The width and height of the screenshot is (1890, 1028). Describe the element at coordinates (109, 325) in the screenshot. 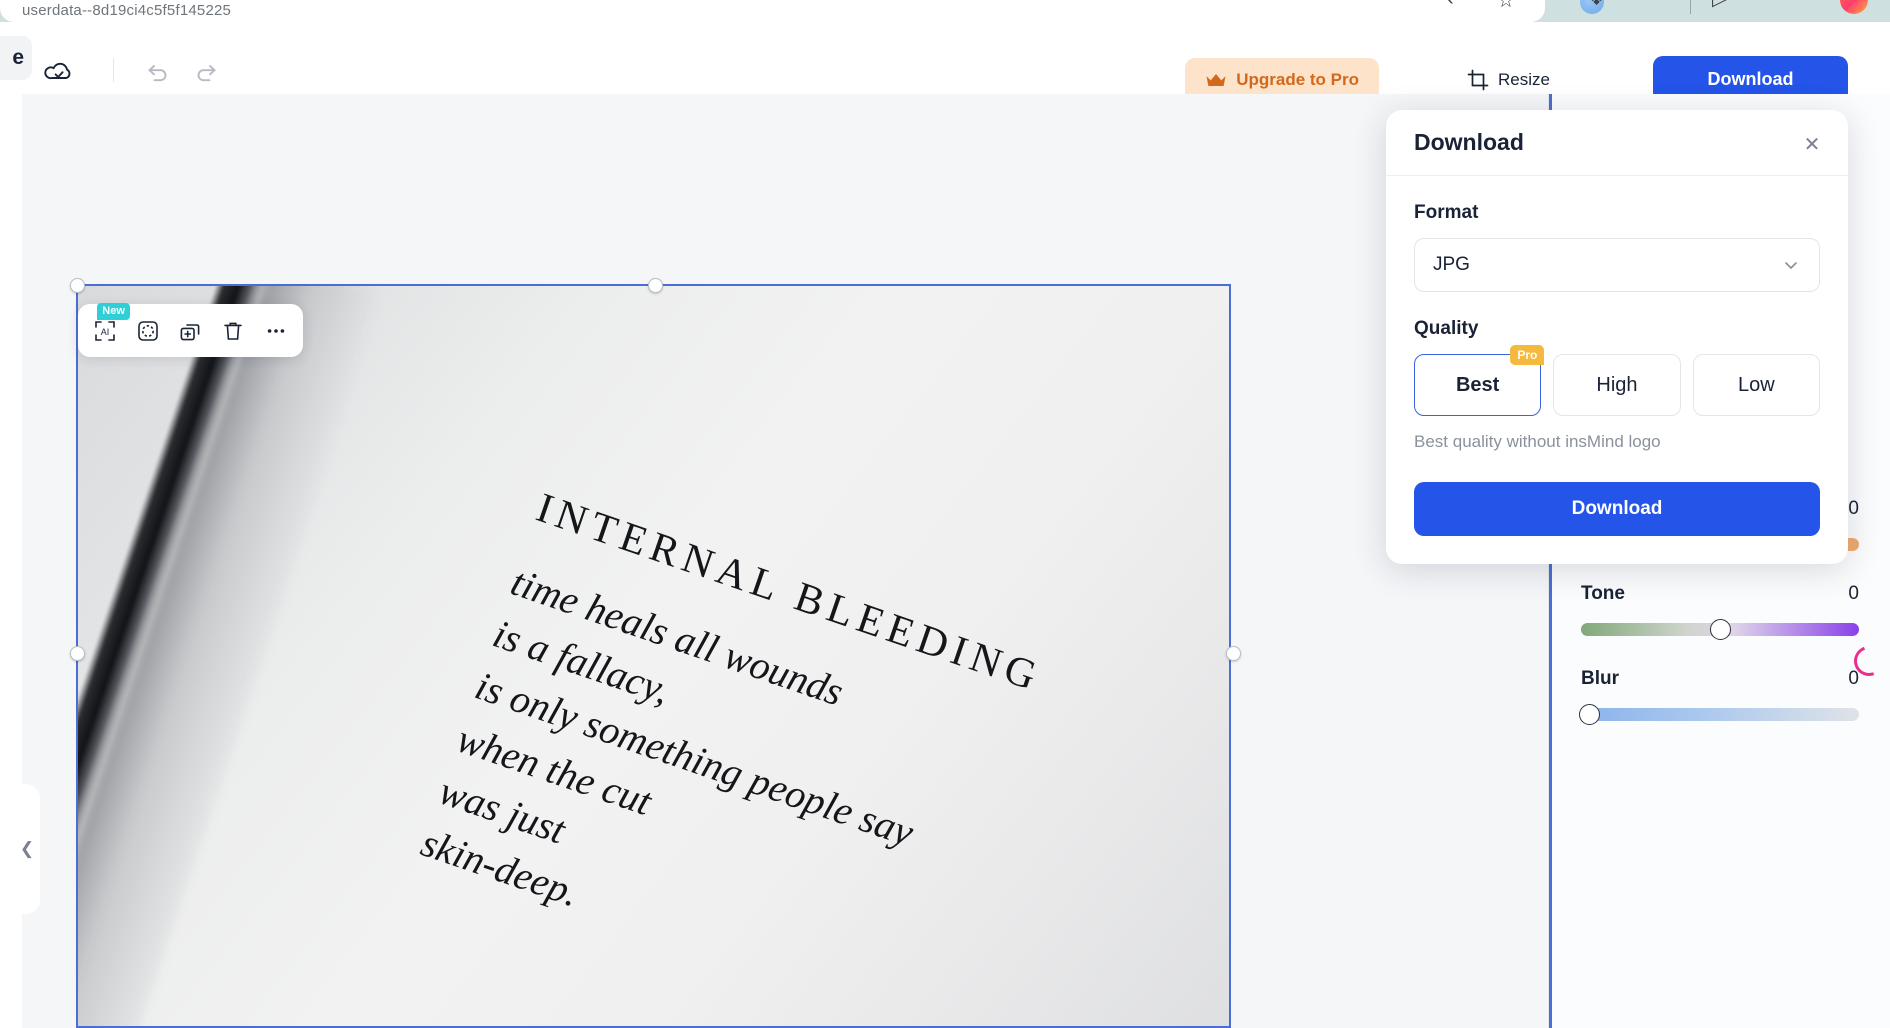

I see `ai-tool-button: New AI` at that location.